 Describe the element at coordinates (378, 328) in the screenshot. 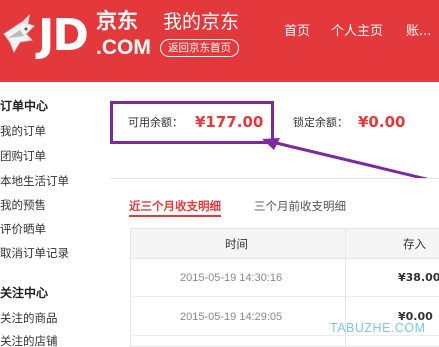

I see `watermark: TABUZHE.COM` at that location.